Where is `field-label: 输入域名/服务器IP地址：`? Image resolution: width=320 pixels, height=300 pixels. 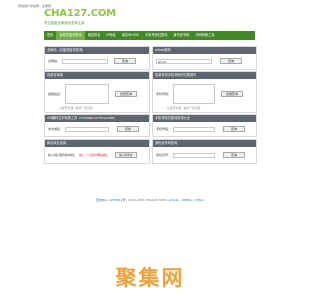 field-label: 输入域名/服务器IP地址： is located at coordinates (63, 155).